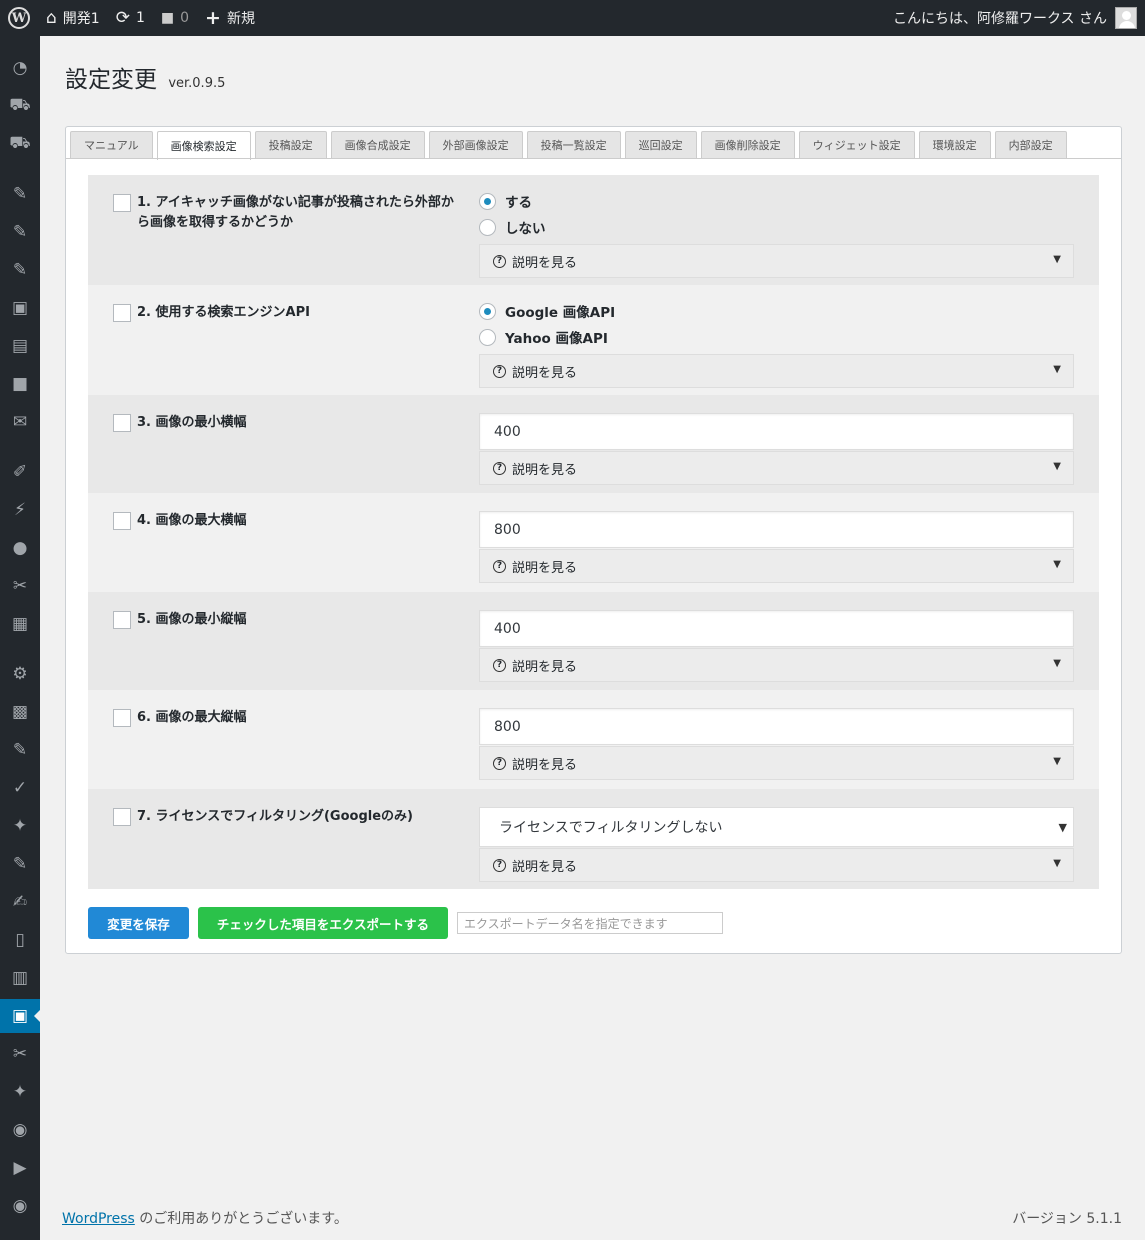 This screenshot has height=1240, width=1145. What do you see at coordinates (285, 313) in the screenshot?
I see `setting-label: 2. 使用する検索エンジンAPI` at bounding box center [285, 313].